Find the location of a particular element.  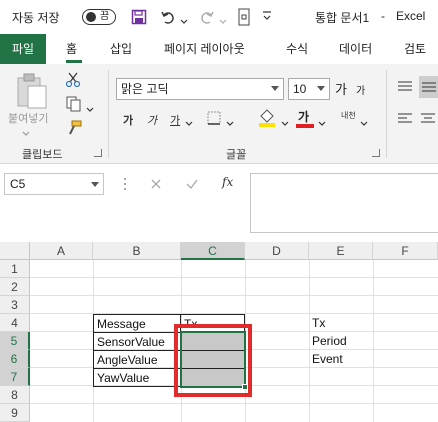

fill-color-icon is located at coordinates (267, 119).